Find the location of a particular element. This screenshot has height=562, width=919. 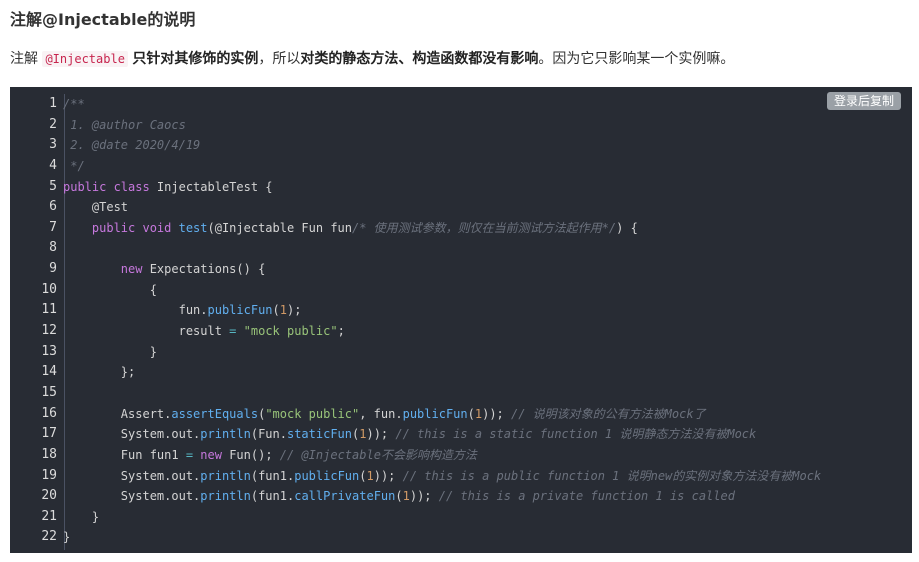

code-line-3: 2. @date 2020/4/19 is located at coordinates (487, 145).